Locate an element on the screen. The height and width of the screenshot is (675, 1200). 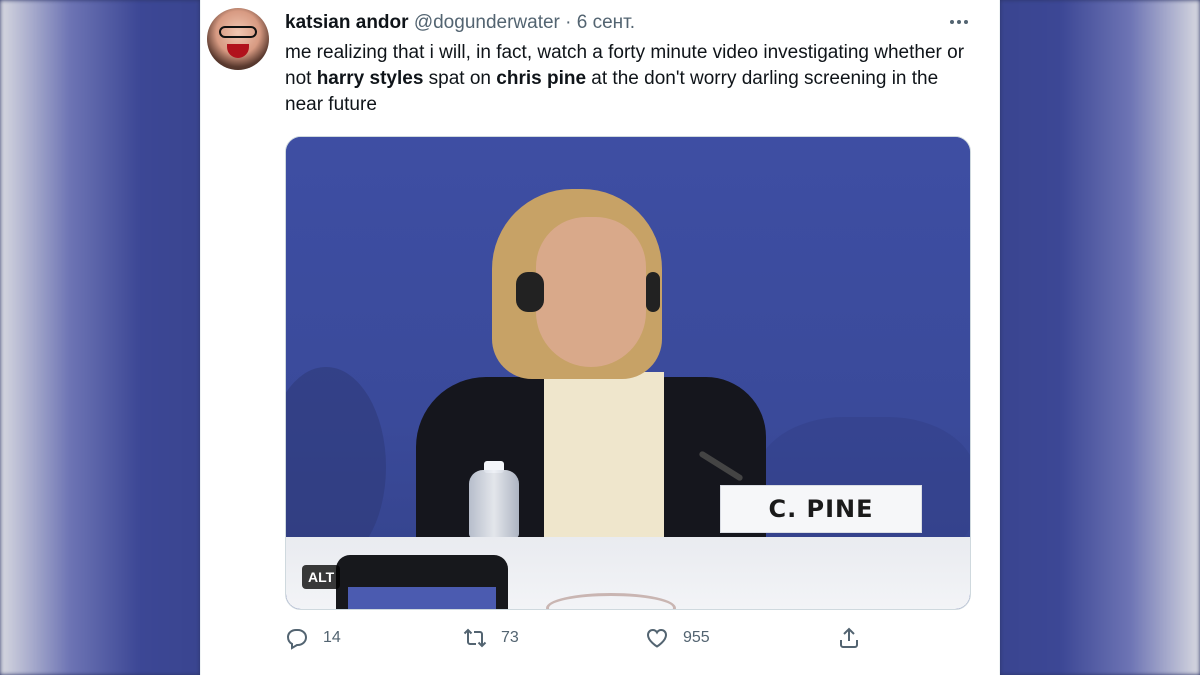
user-handle: @dogunderwater is located at coordinates (487, 22).